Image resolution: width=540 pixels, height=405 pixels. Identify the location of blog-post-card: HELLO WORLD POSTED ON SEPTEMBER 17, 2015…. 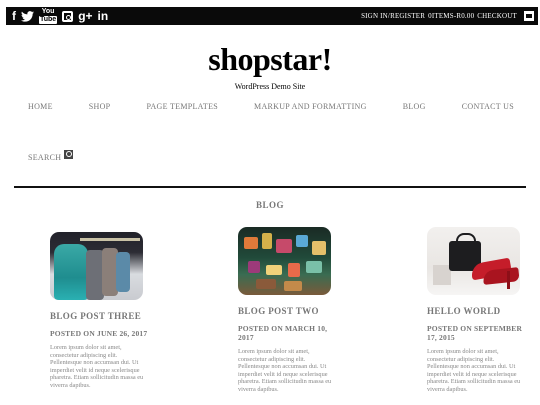
(477, 310).